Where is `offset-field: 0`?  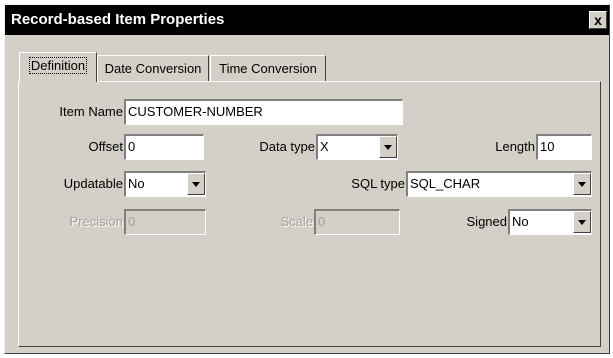
offset-field: 0 is located at coordinates (164, 147).